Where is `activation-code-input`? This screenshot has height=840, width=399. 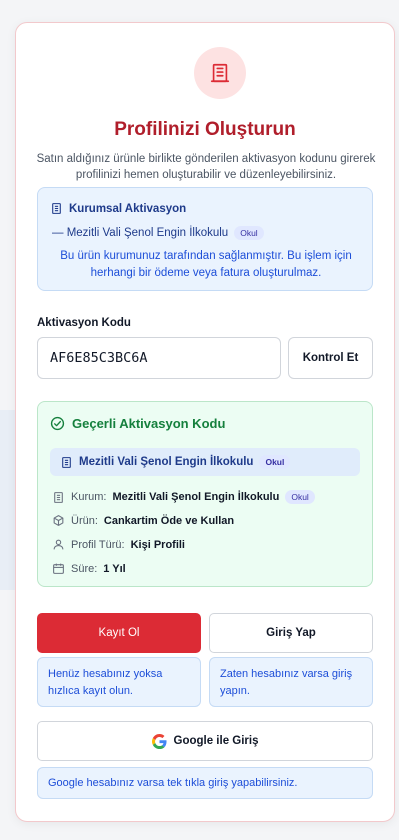 activation-code-input is located at coordinates (159, 358).